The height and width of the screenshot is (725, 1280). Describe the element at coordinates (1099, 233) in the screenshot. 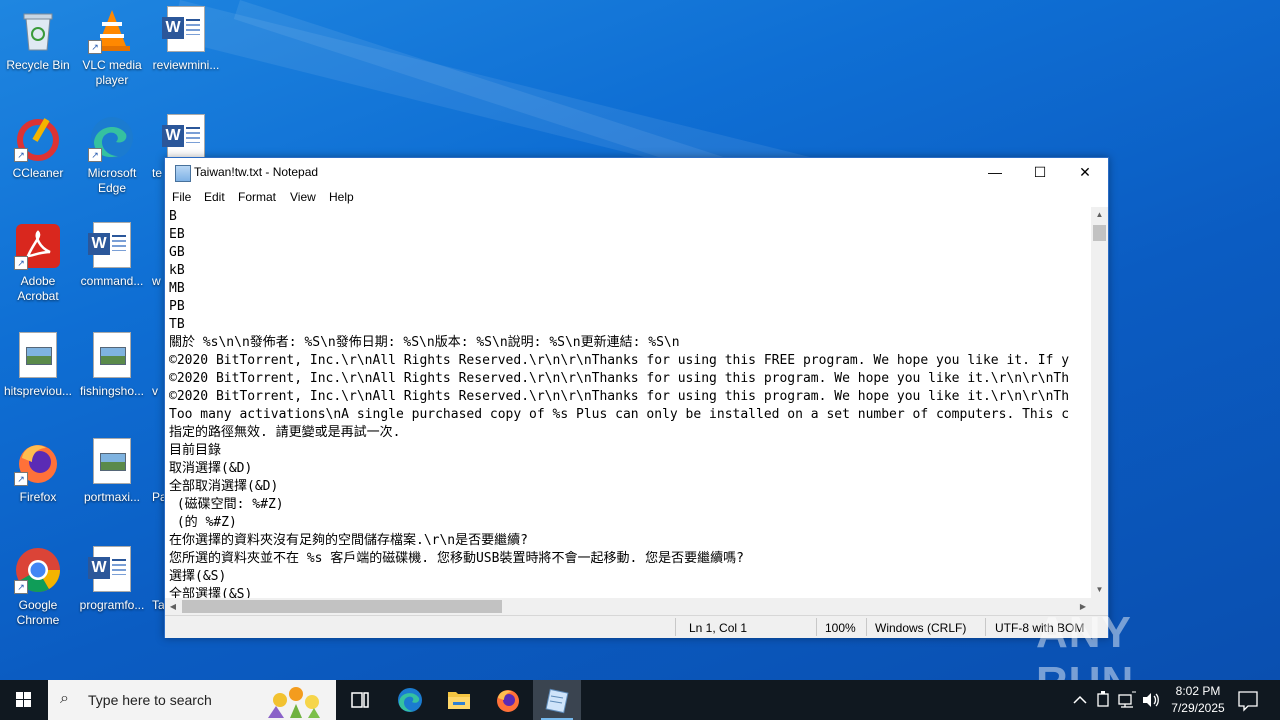

I see `vertical-scroll-thumb` at that location.